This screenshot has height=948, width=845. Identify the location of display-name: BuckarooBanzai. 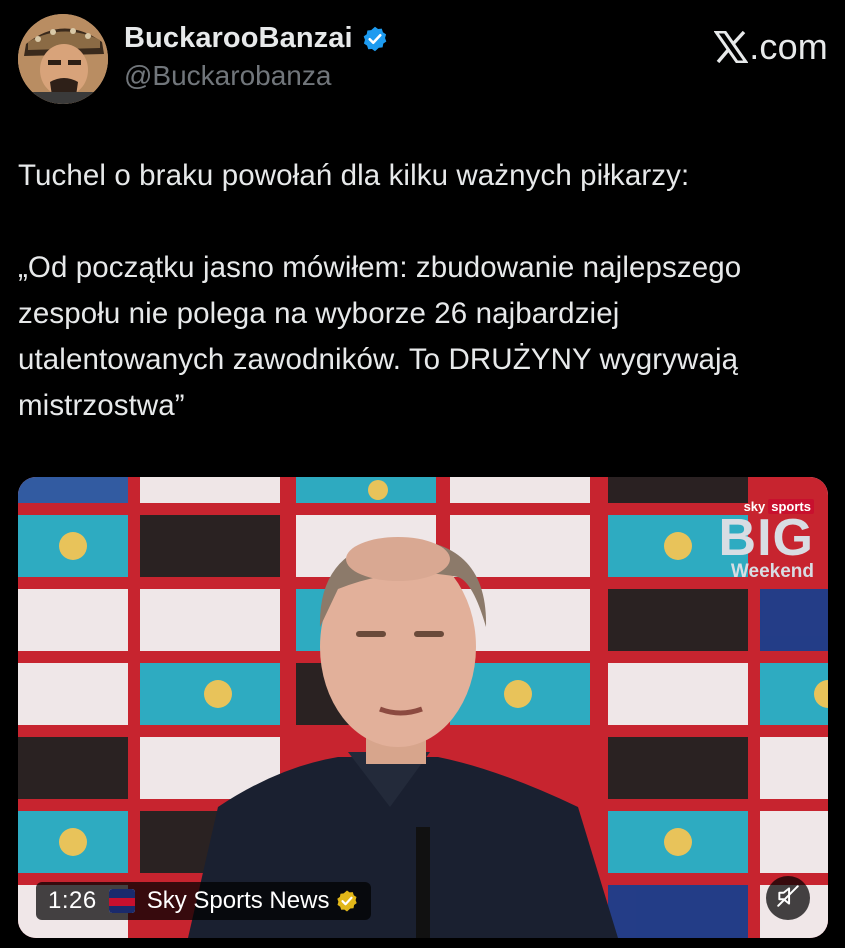
(238, 38).